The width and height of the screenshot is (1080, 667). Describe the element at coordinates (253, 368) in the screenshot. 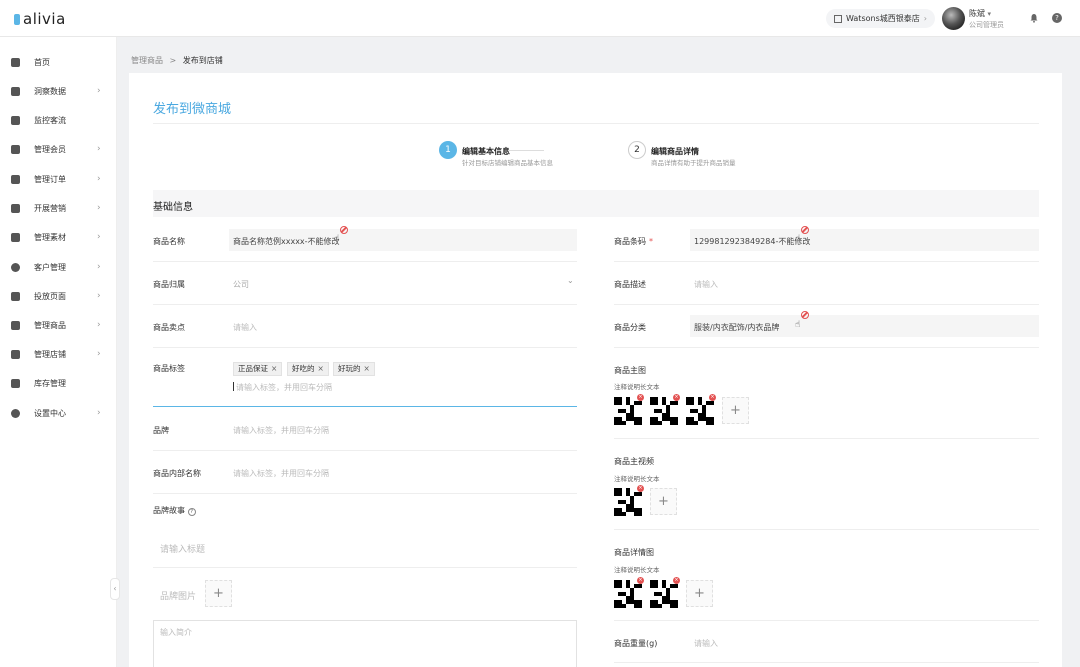

I see `tag-text: 正品保证` at that location.